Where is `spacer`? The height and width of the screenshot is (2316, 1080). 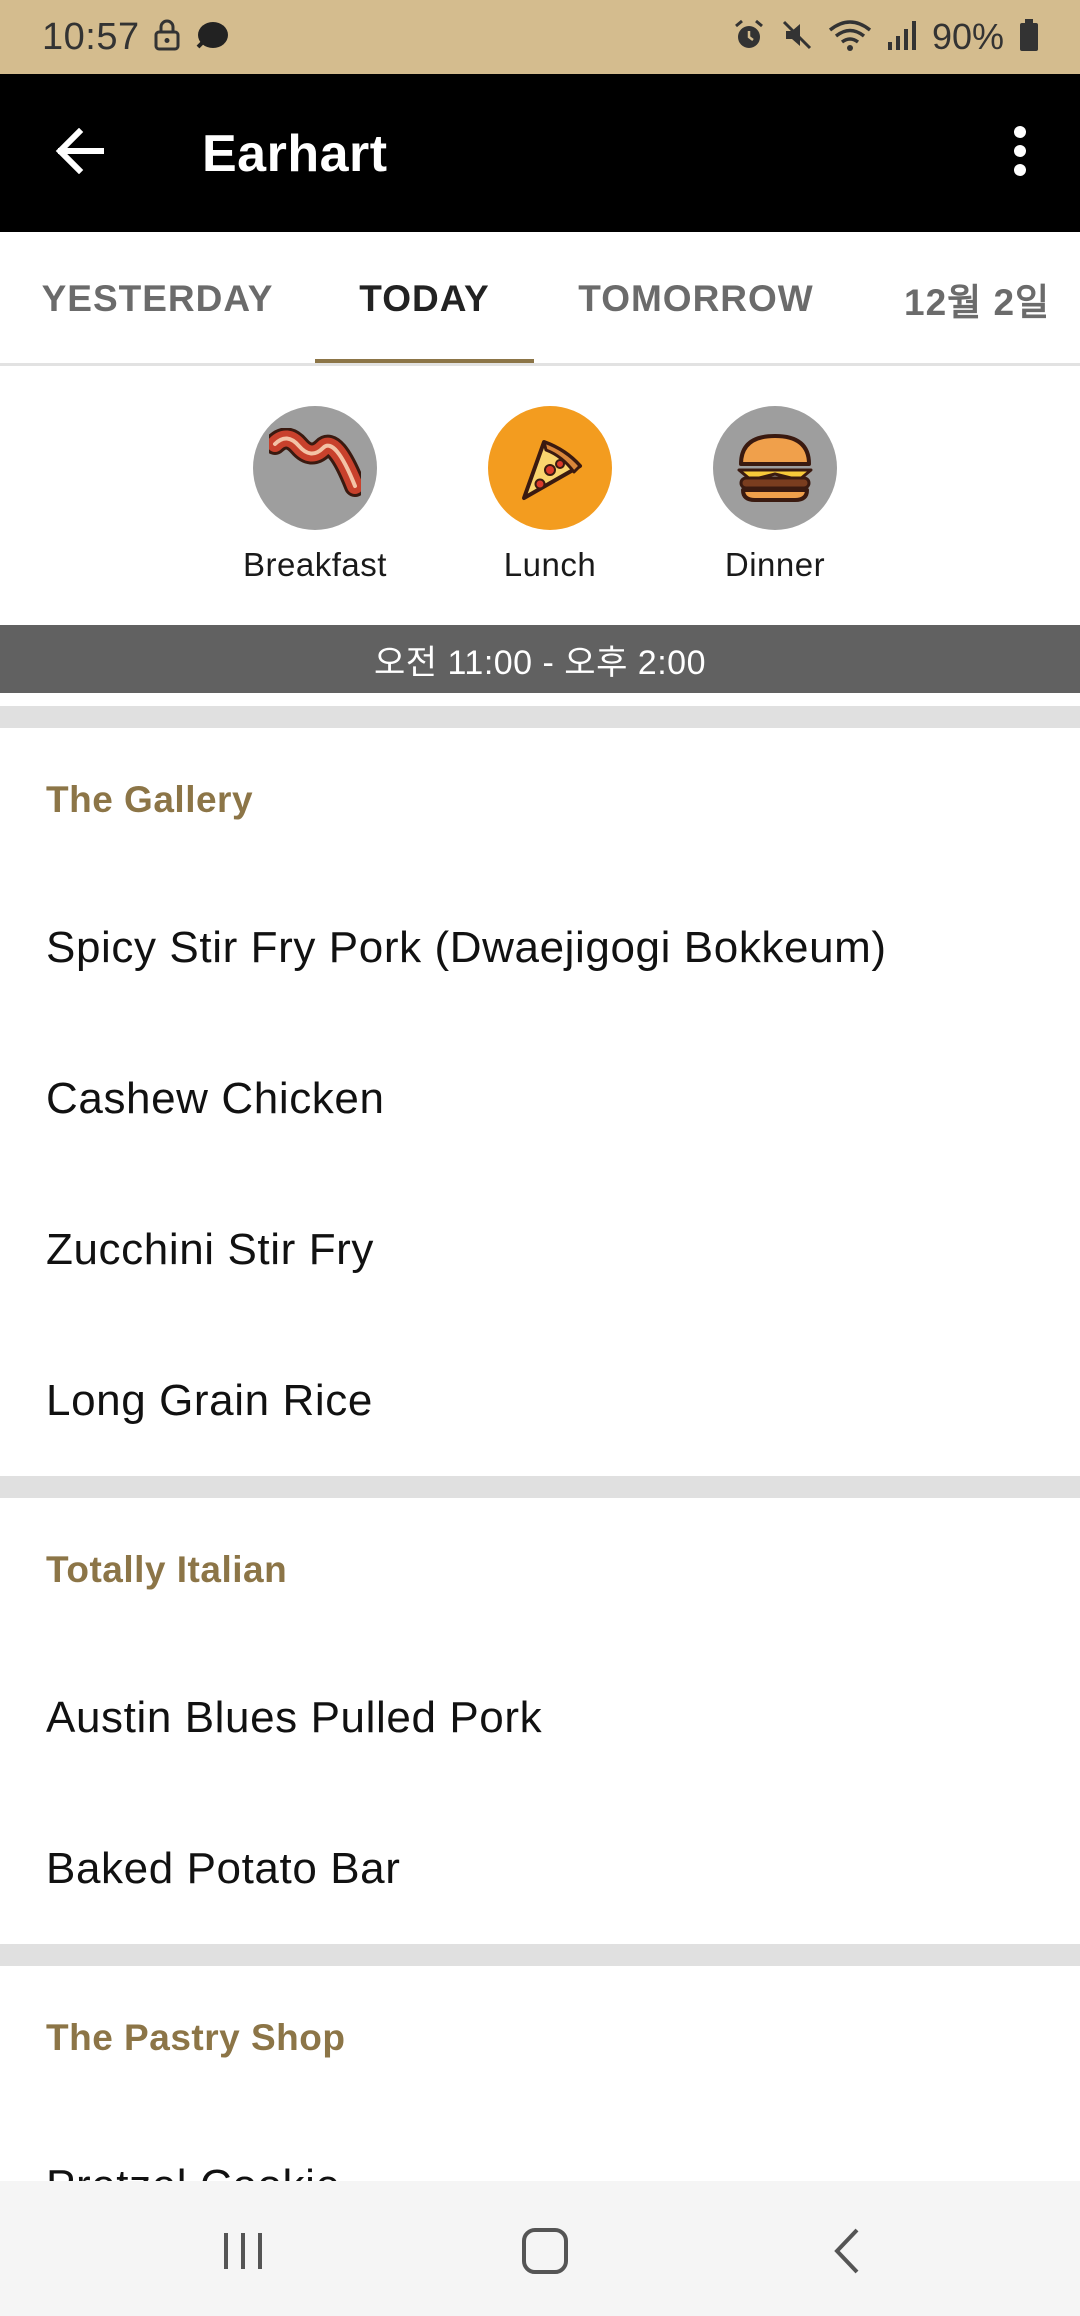
spacer is located at coordinates (540, 699).